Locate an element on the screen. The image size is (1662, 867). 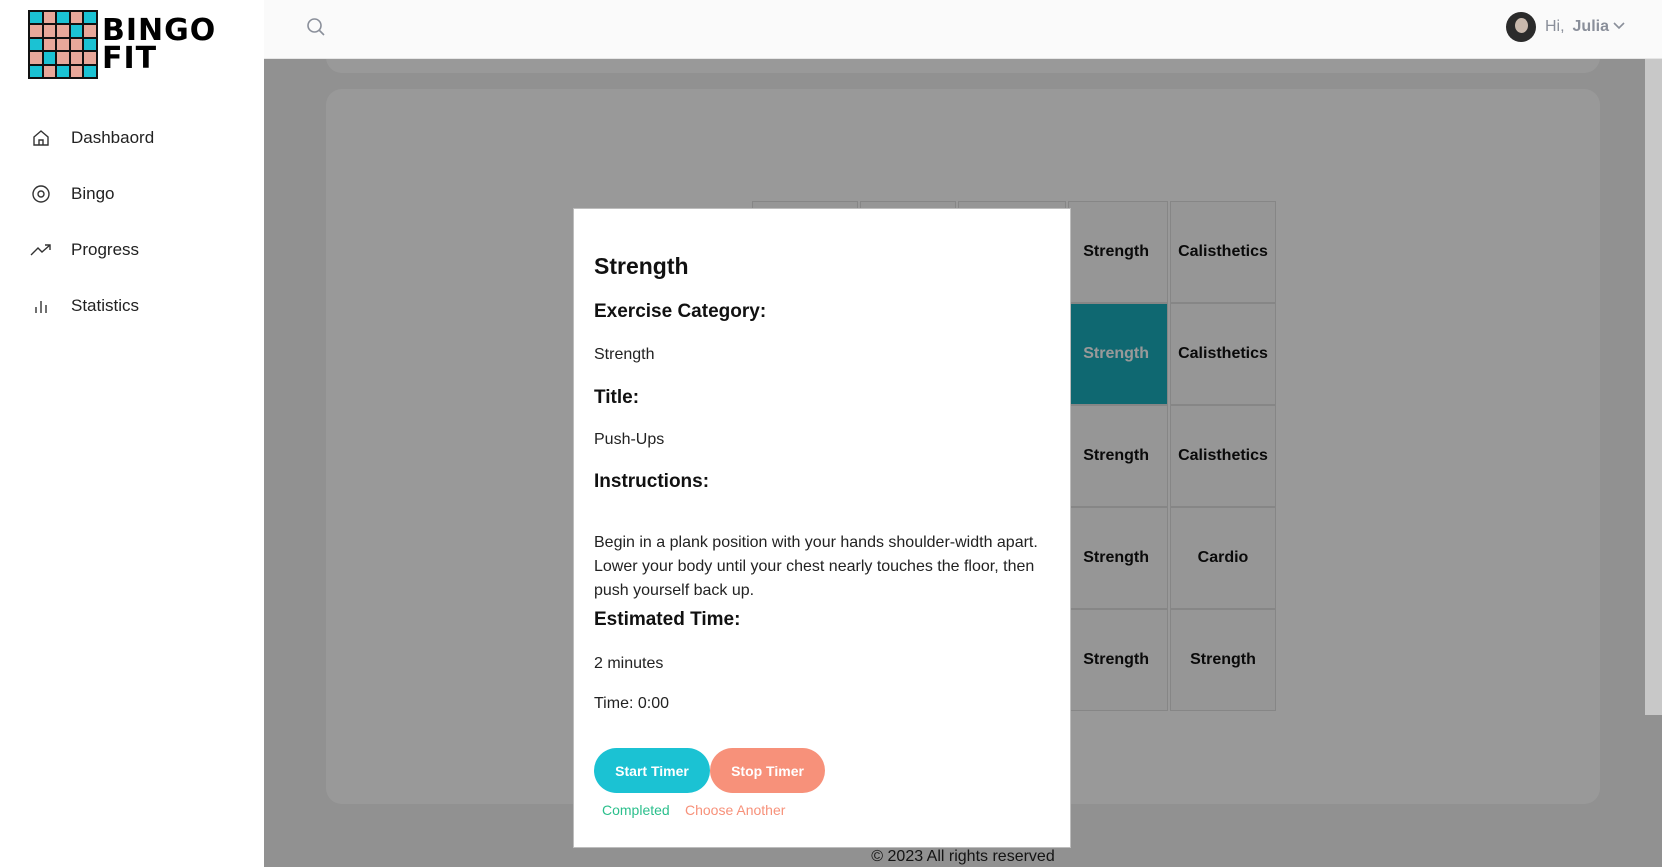
sidebar-item-label: Bingo is located at coordinates (93, 193).